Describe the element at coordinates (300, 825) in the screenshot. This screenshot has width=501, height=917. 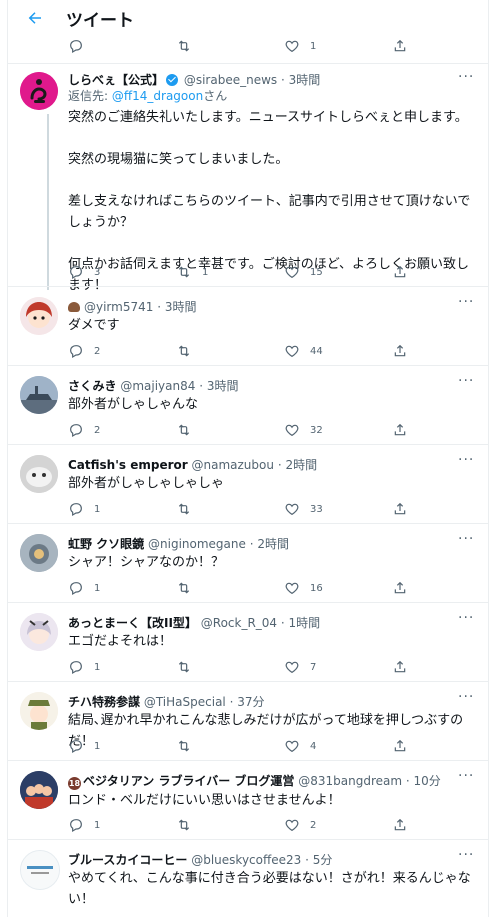
I see `like-button: 2` at that location.